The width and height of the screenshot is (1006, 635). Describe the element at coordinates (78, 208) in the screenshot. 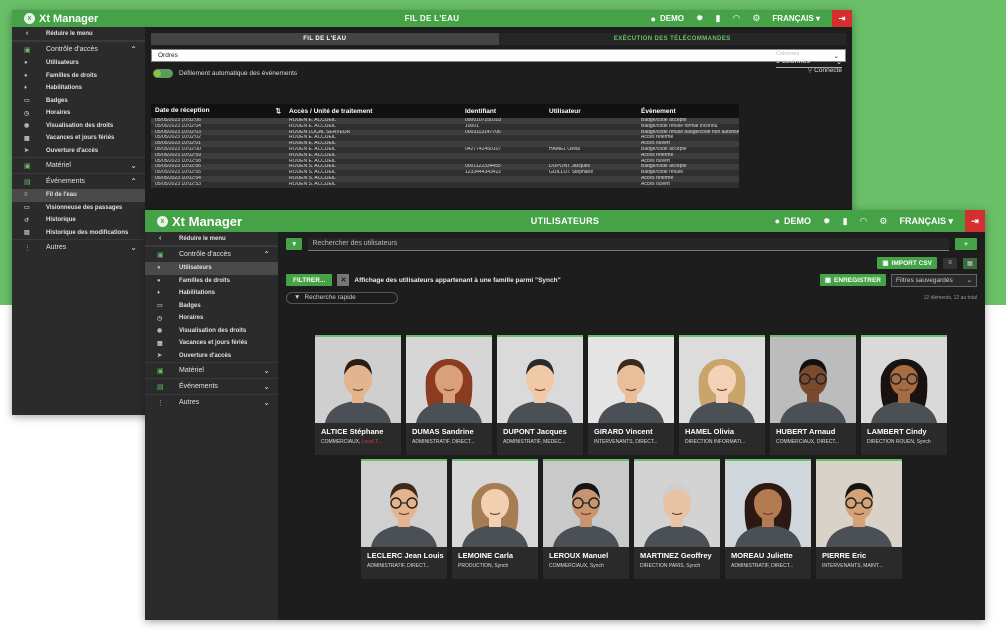

I see `sidebar-item-passages-viewer: ▭ Visionneuse des passages` at that location.